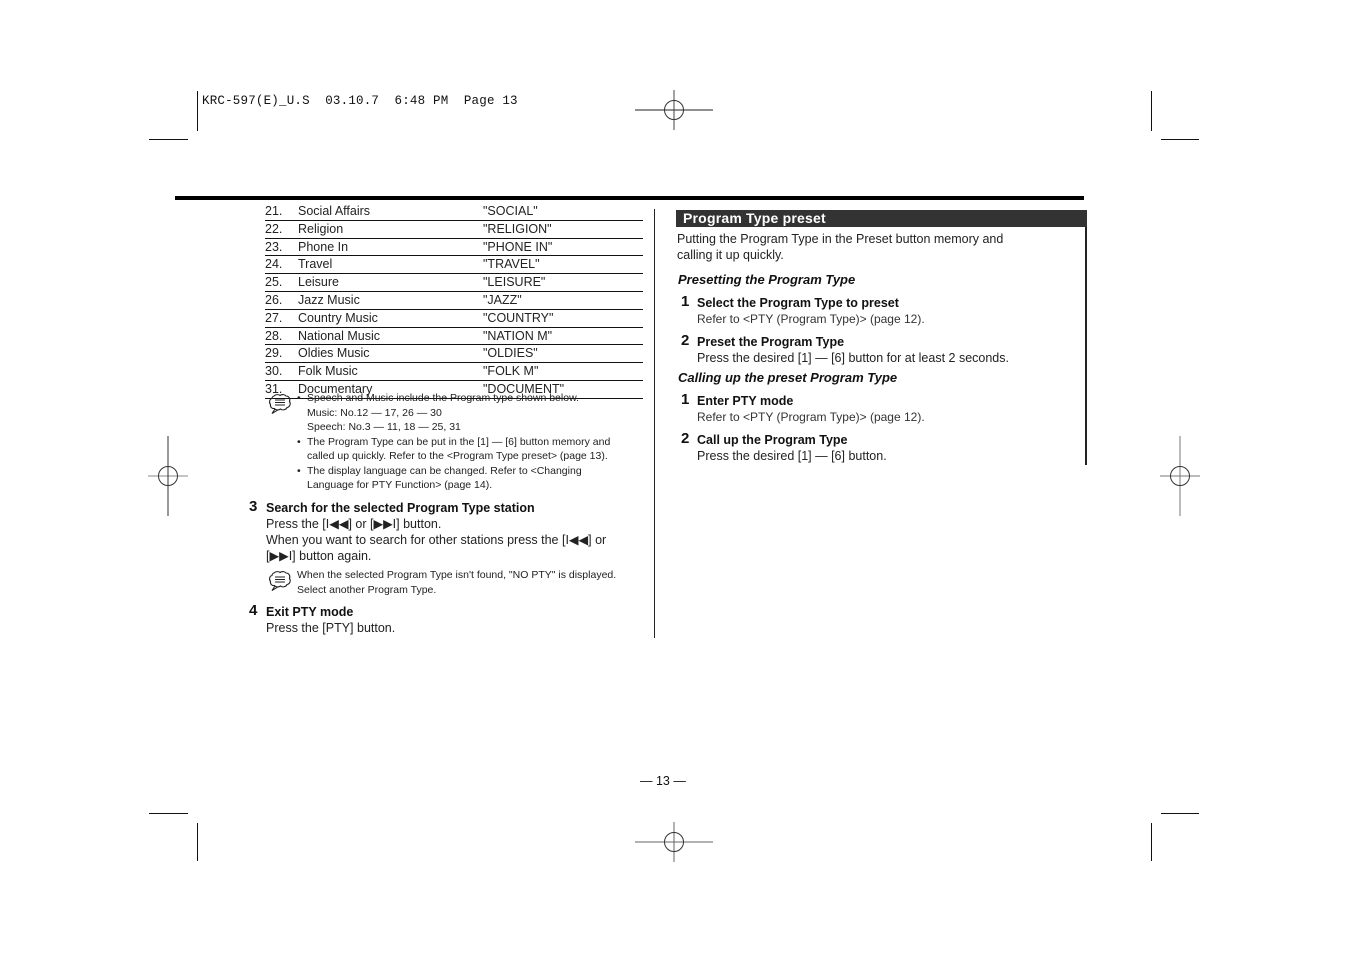 The width and height of the screenshot is (1351, 954). I want to click on print-slug-header: KRC-597(E)_U.S 03.10.7 6:48 PM Page 13, so click(360, 101).